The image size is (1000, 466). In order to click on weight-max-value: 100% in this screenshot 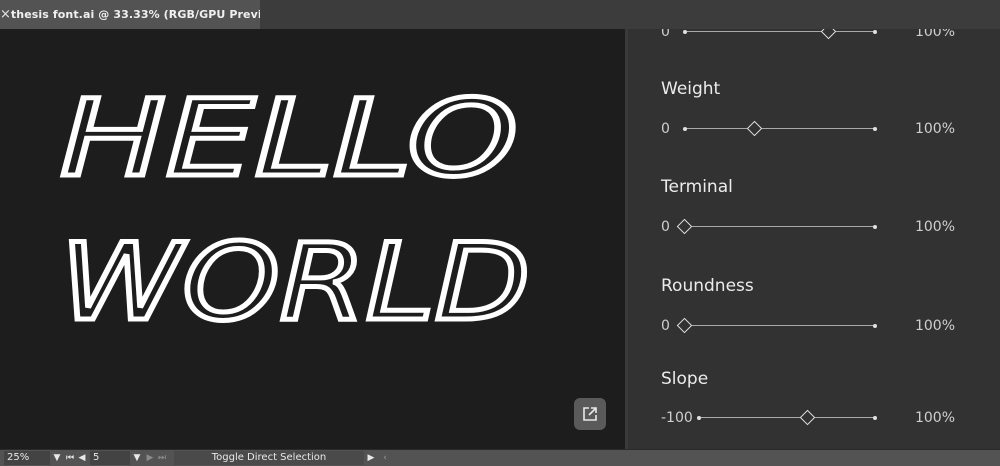, I will do `click(934, 129)`.